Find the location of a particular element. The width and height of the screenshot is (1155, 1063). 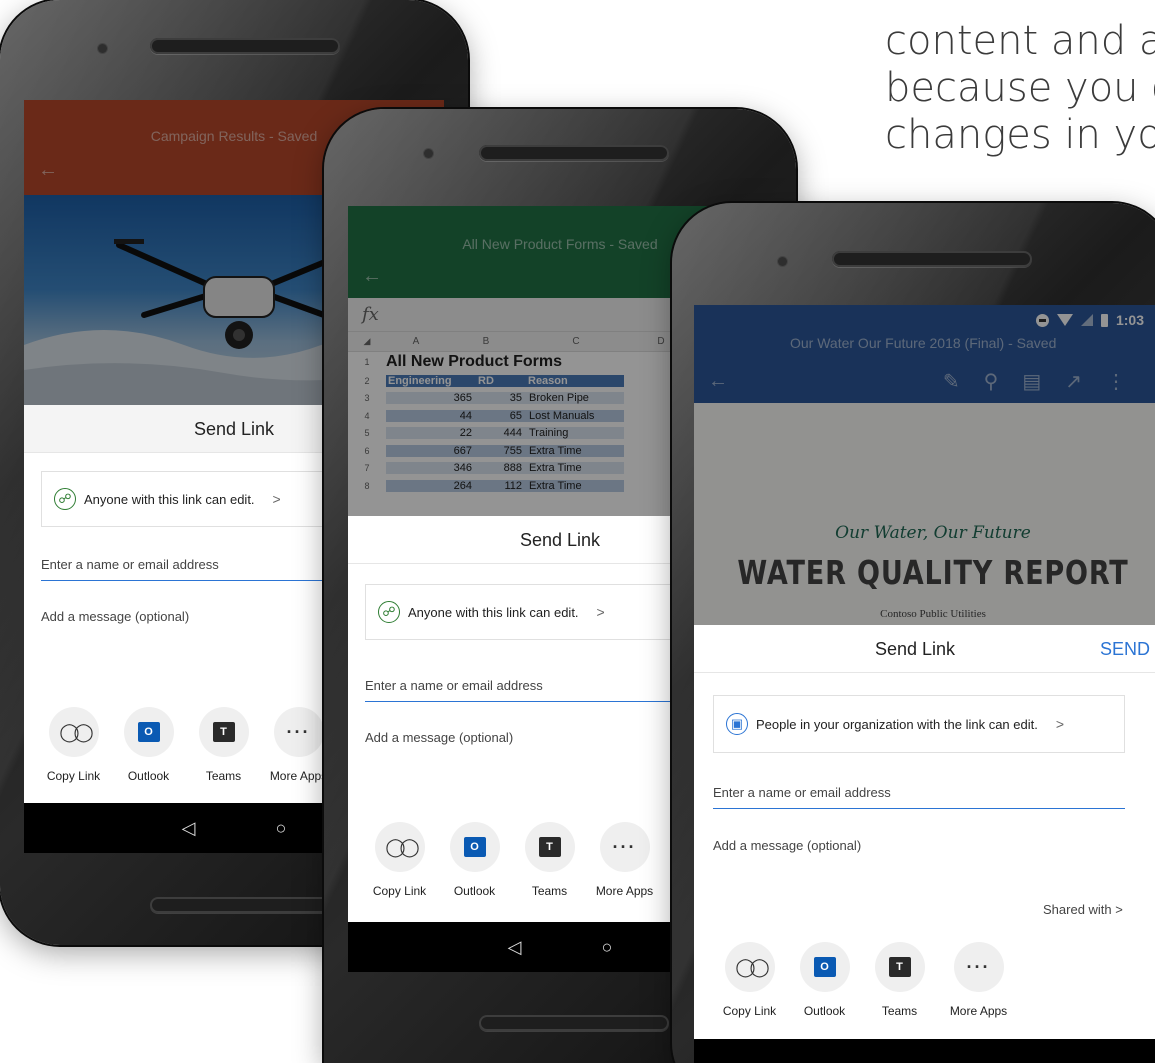

briefcase-icon: ▣ is located at coordinates (737, 724).